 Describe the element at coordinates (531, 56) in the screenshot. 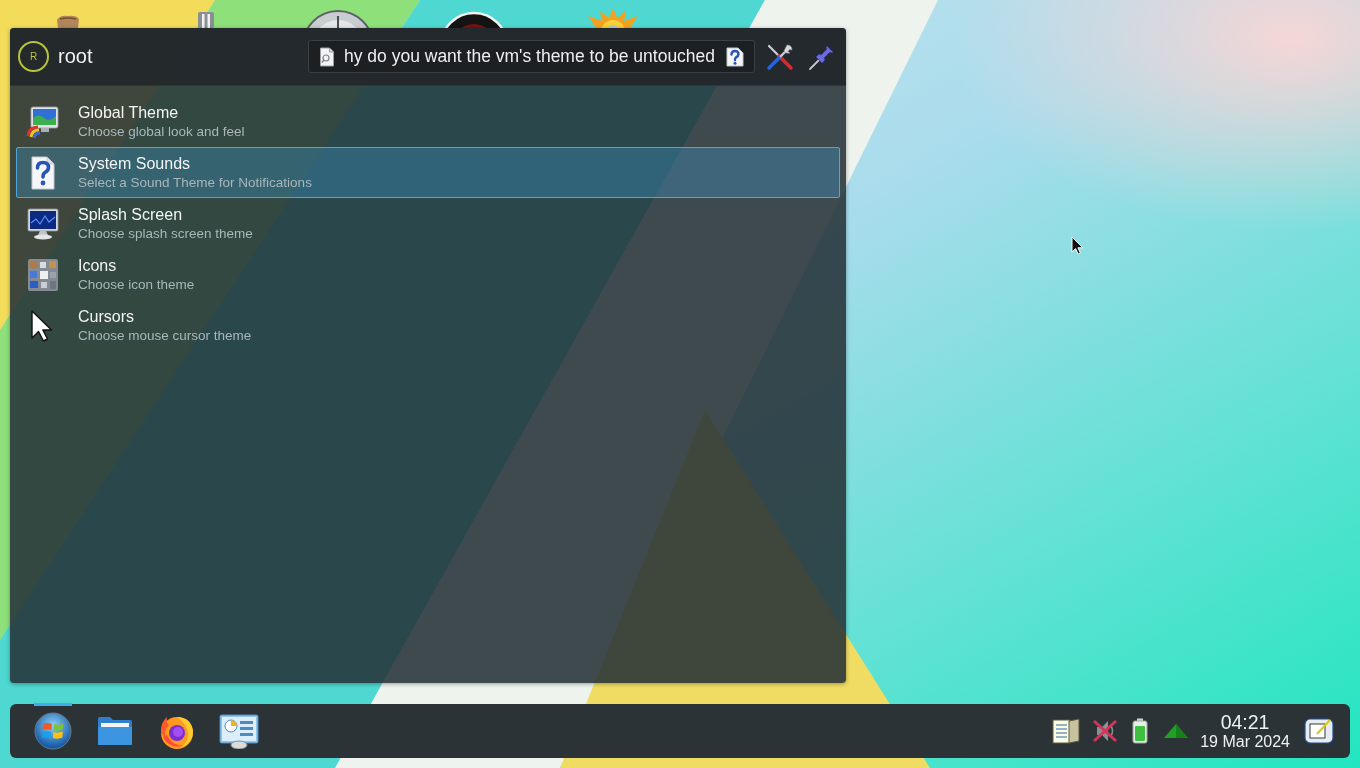

I see `search-field: hy do you want the vm's theme to be untouched` at that location.